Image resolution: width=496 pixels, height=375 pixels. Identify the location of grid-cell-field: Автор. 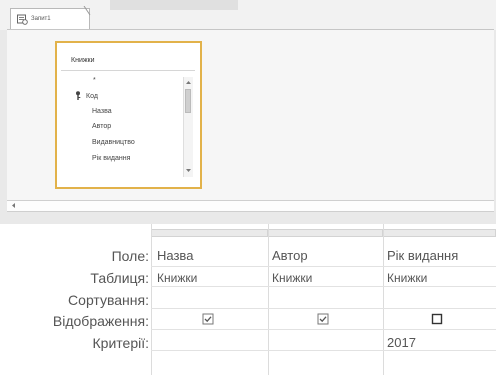
(290, 255).